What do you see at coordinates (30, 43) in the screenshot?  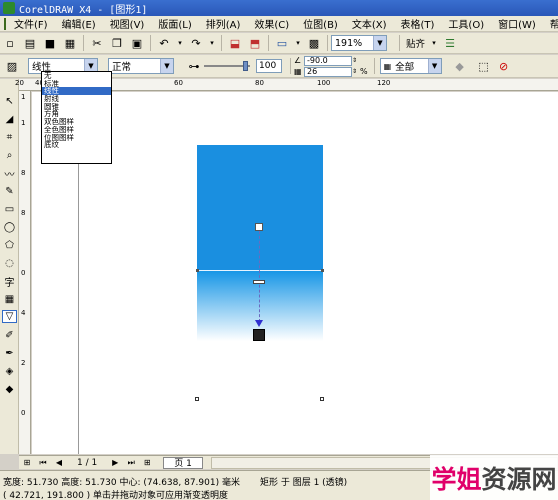 I see `open-folder-icon: ▤` at bounding box center [30, 43].